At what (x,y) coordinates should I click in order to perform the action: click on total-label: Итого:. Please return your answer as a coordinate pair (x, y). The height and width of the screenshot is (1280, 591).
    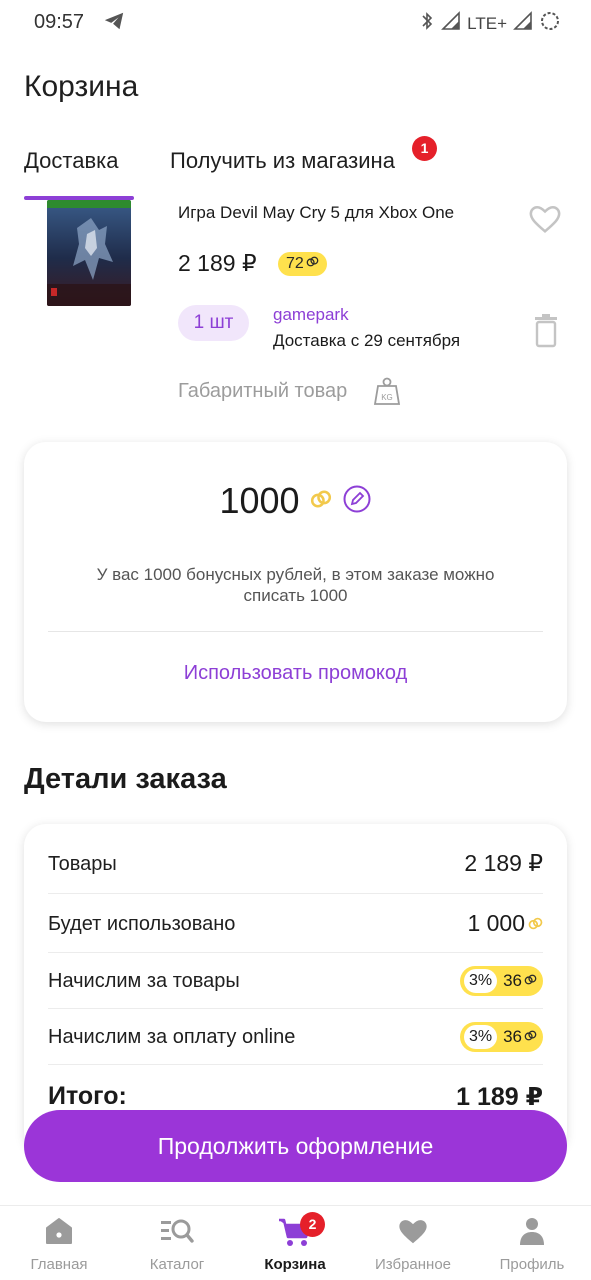
    Looking at the image, I should click on (87, 1096).